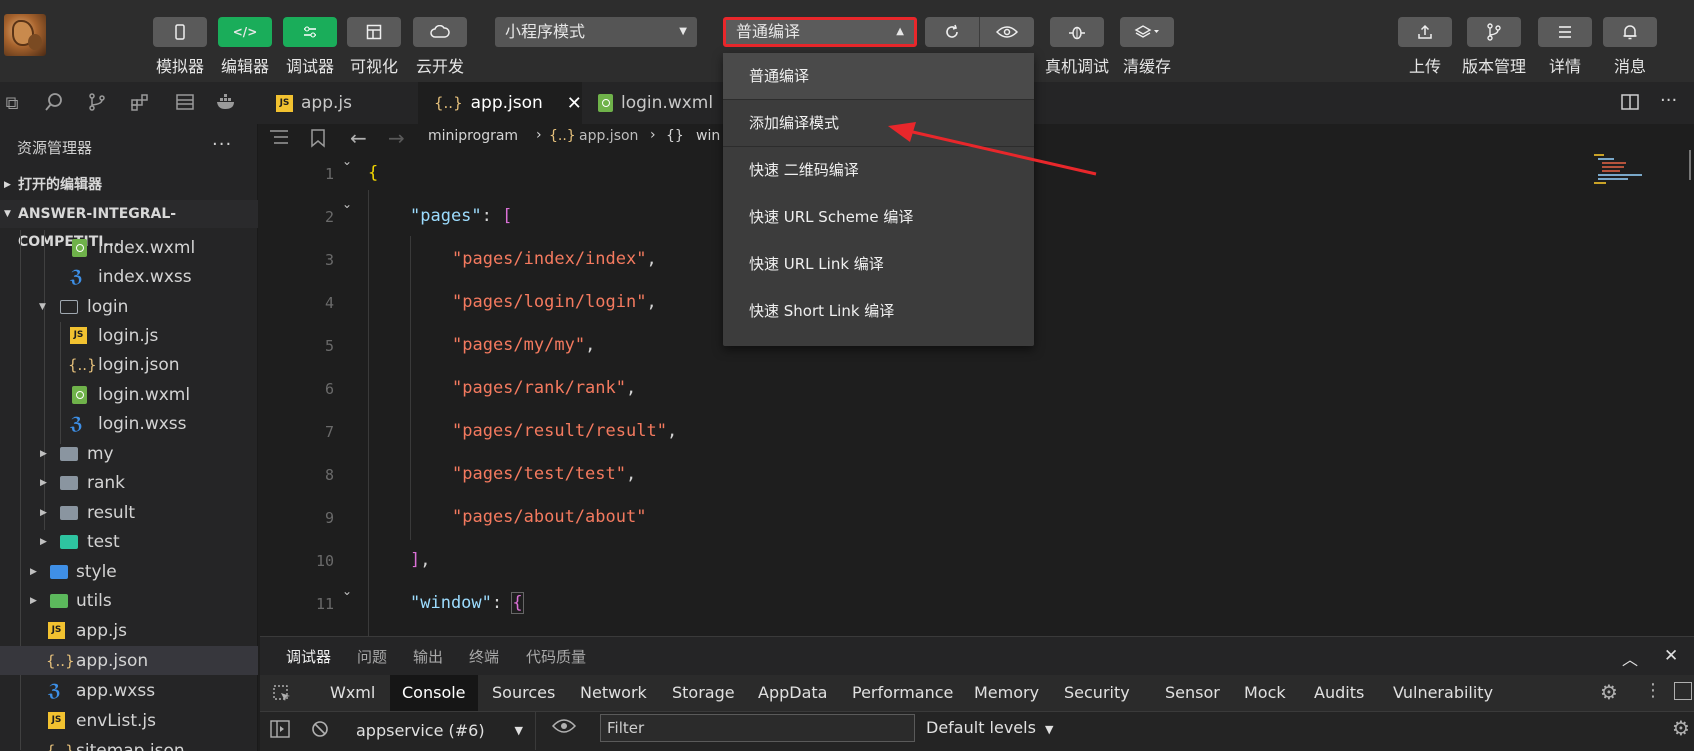 The width and height of the screenshot is (1694, 751). I want to click on tree-item-sitemap-json: {..} sitemap.json, so click(129, 743).